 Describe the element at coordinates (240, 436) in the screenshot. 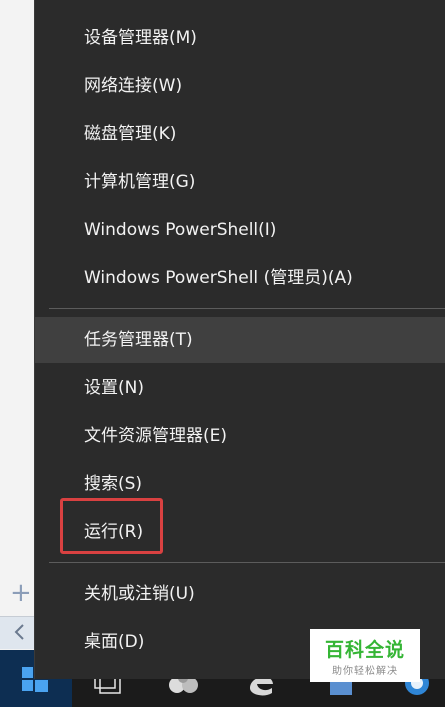

I see `menu-item-file-explorer: 文件资源管理器(E)` at that location.